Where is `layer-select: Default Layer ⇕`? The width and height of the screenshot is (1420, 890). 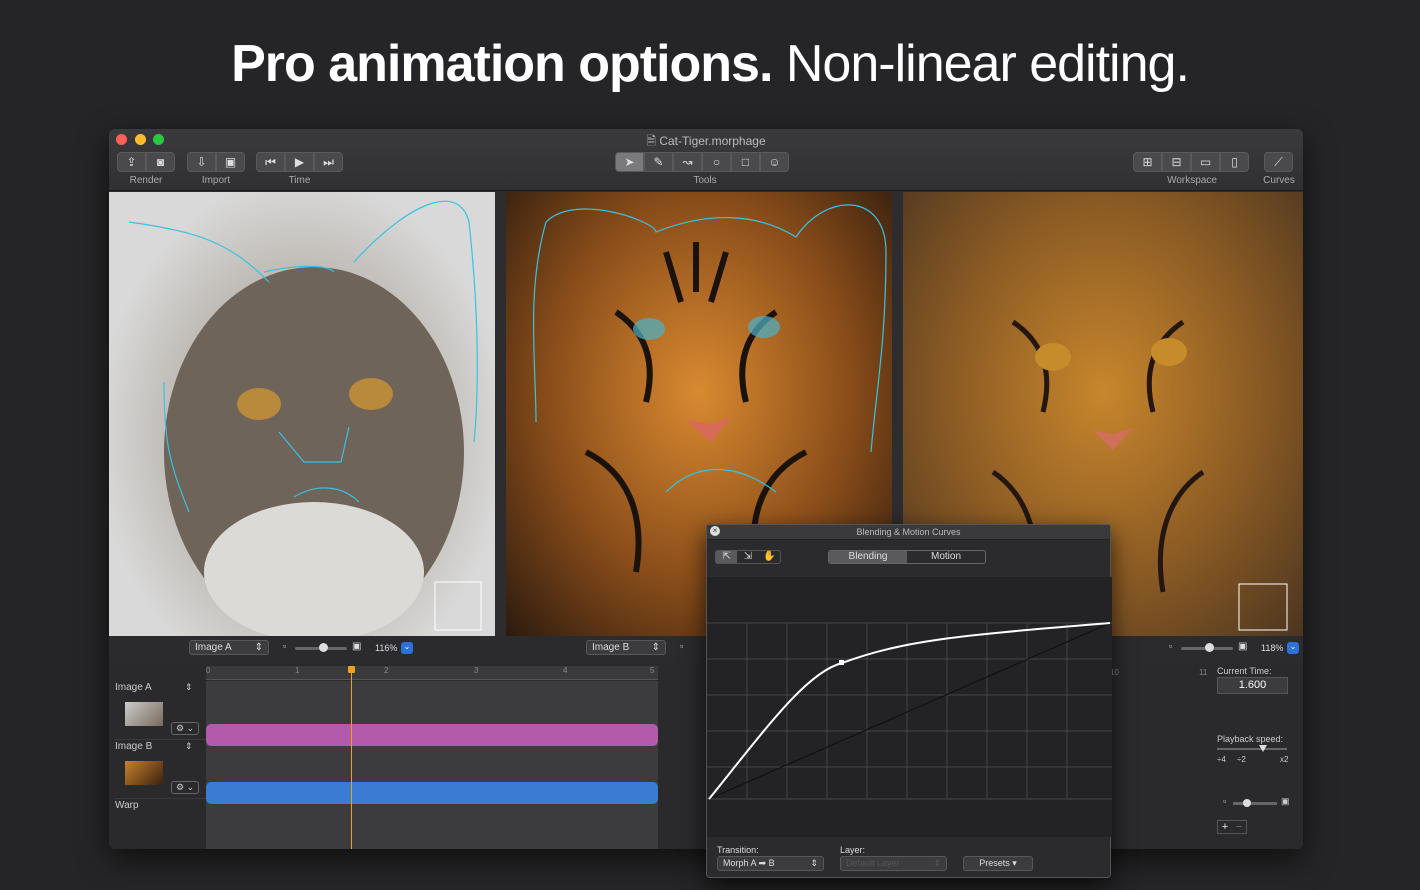 layer-select: Default Layer ⇕ is located at coordinates (893, 863).